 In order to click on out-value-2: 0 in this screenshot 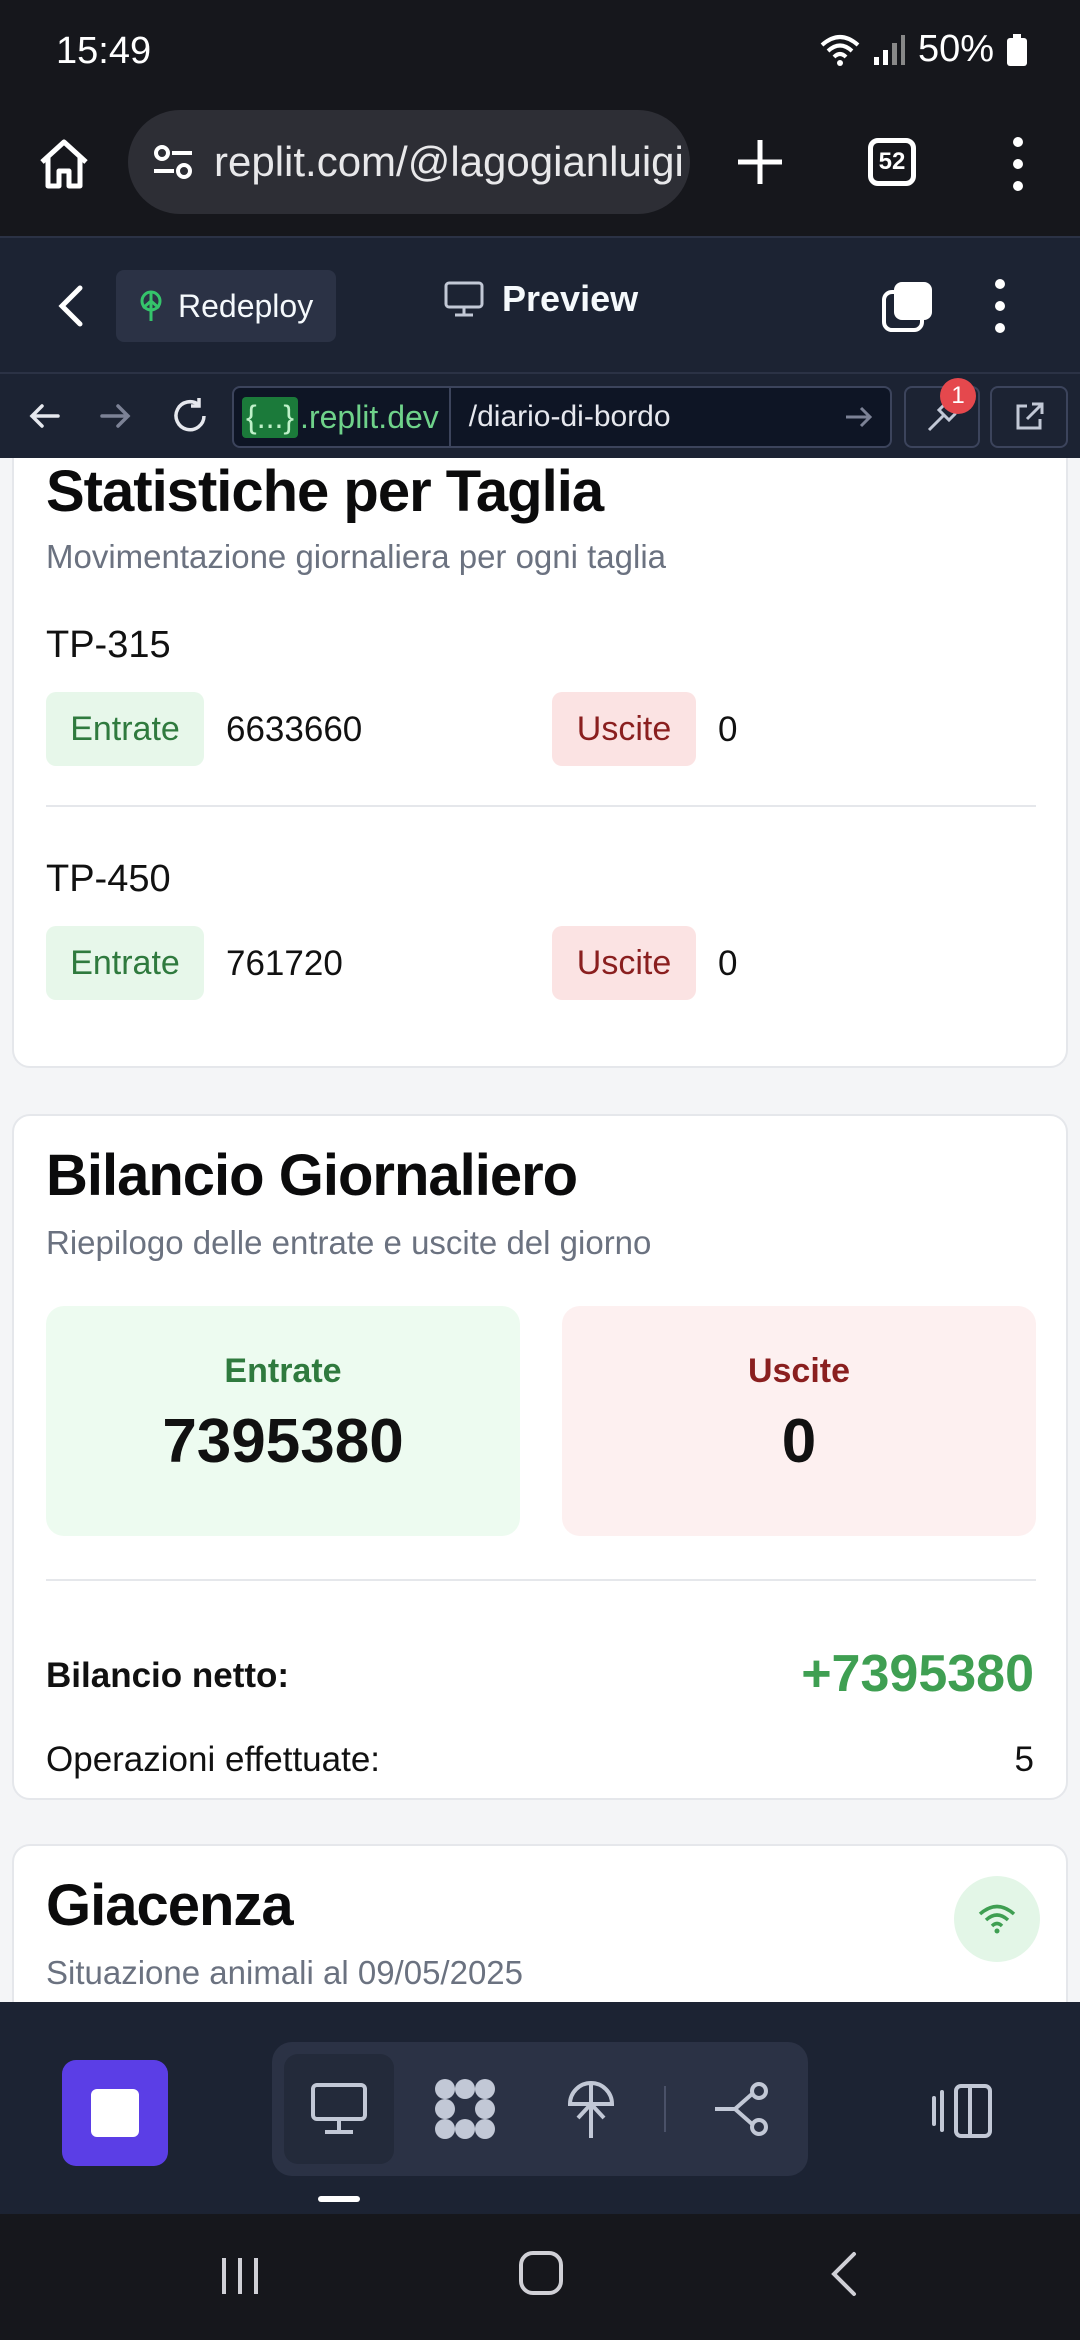, I will do `click(728, 963)`.